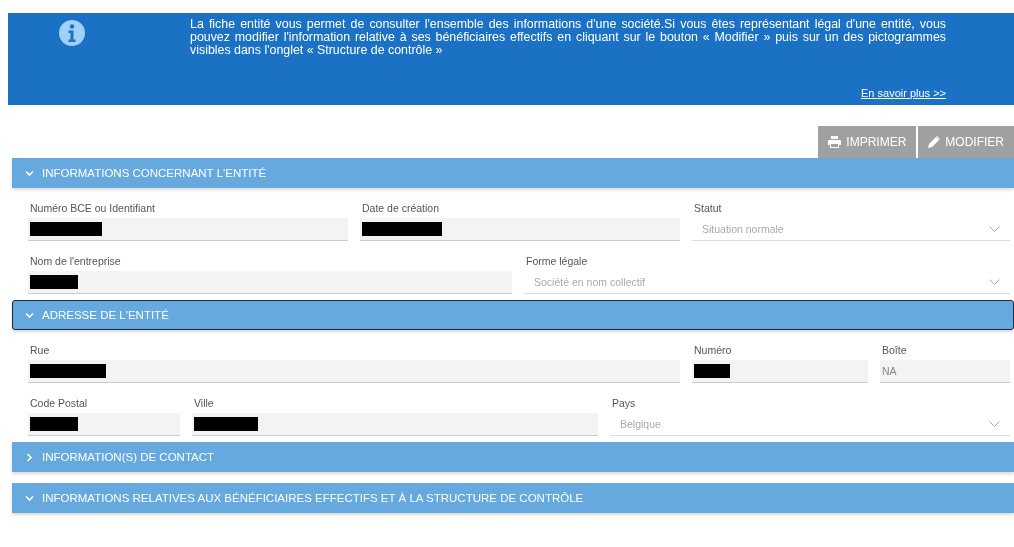 The image size is (1014, 547). What do you see at coordinates (945, 371) in the screenshot?
I see `input-field: NA` at bounding box center [945, 371].